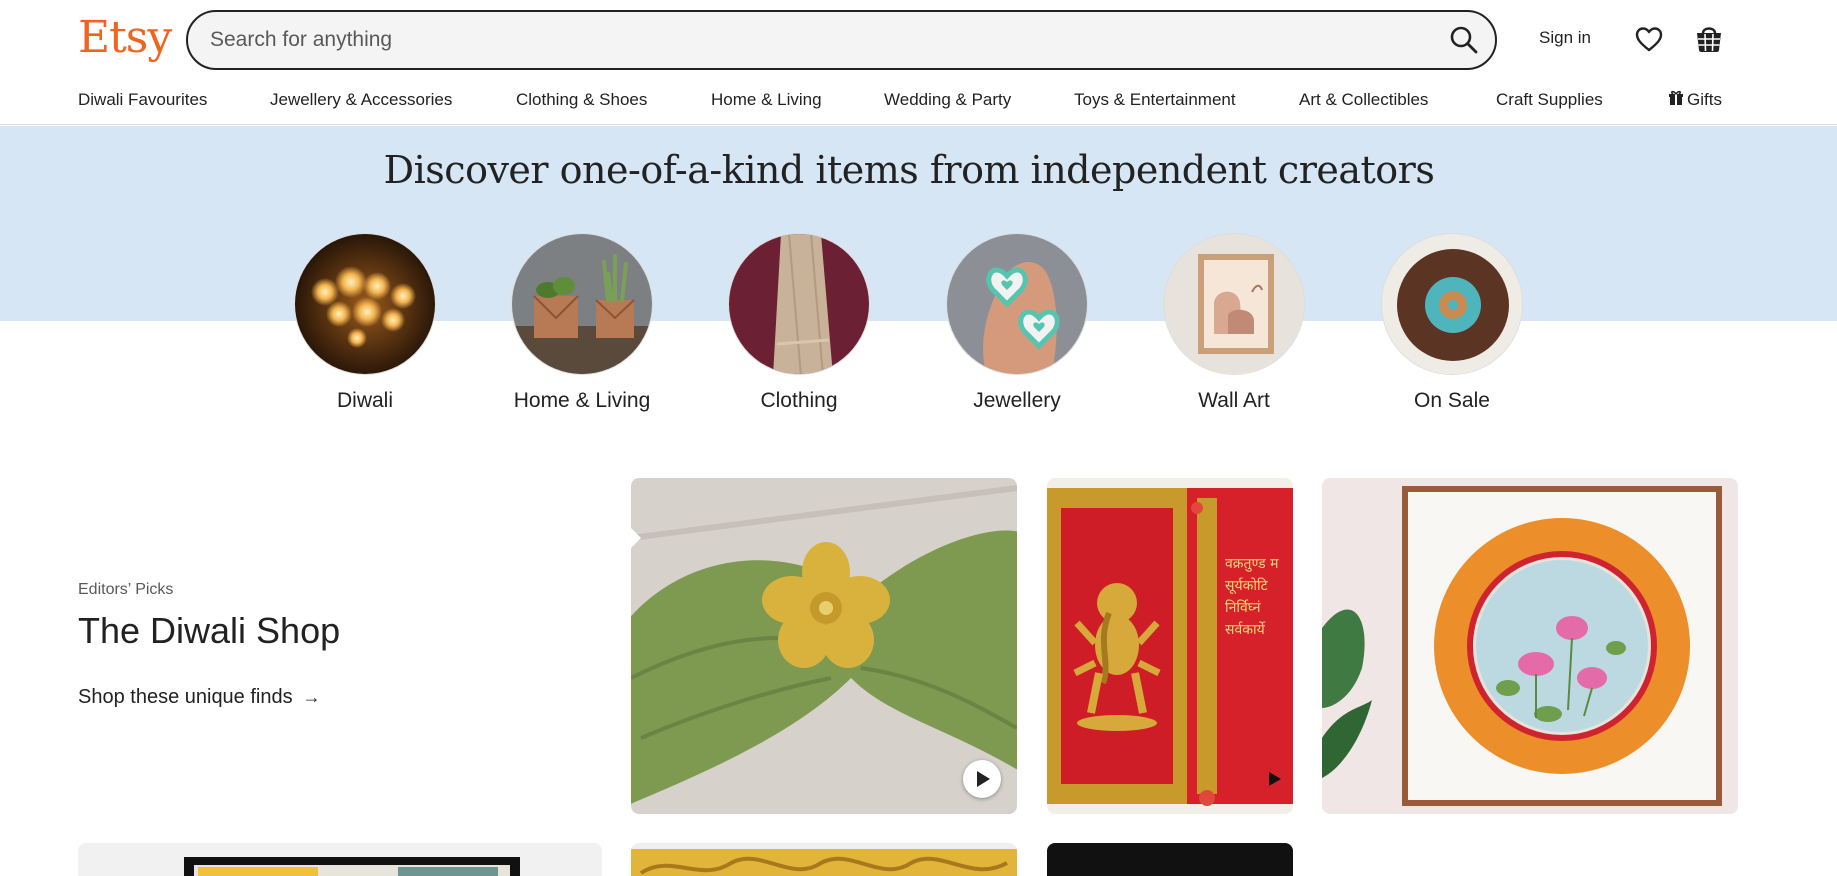  I want to click on circle-wall-art: Wall Art, so click(1234, 323).